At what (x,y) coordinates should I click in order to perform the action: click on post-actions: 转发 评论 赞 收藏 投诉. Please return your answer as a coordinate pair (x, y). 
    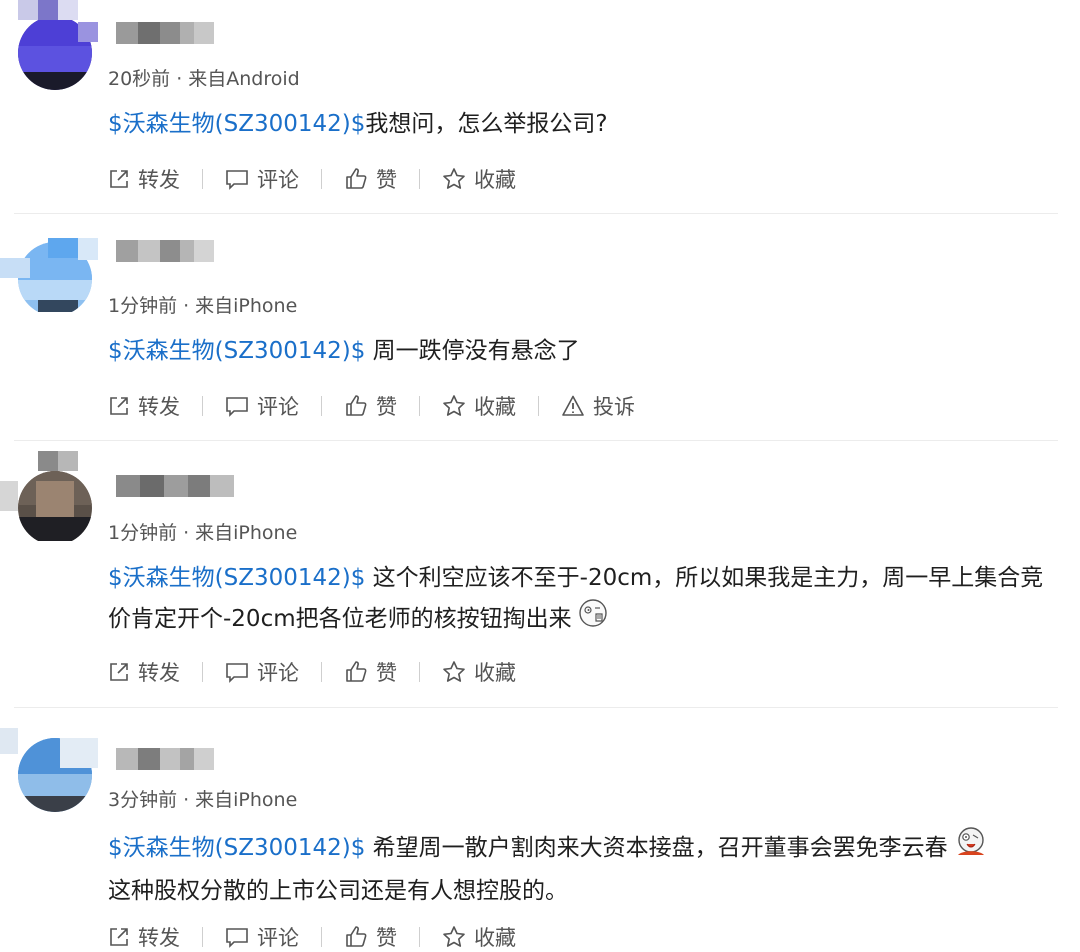
    Looking at the image, I should click on (371, 406).